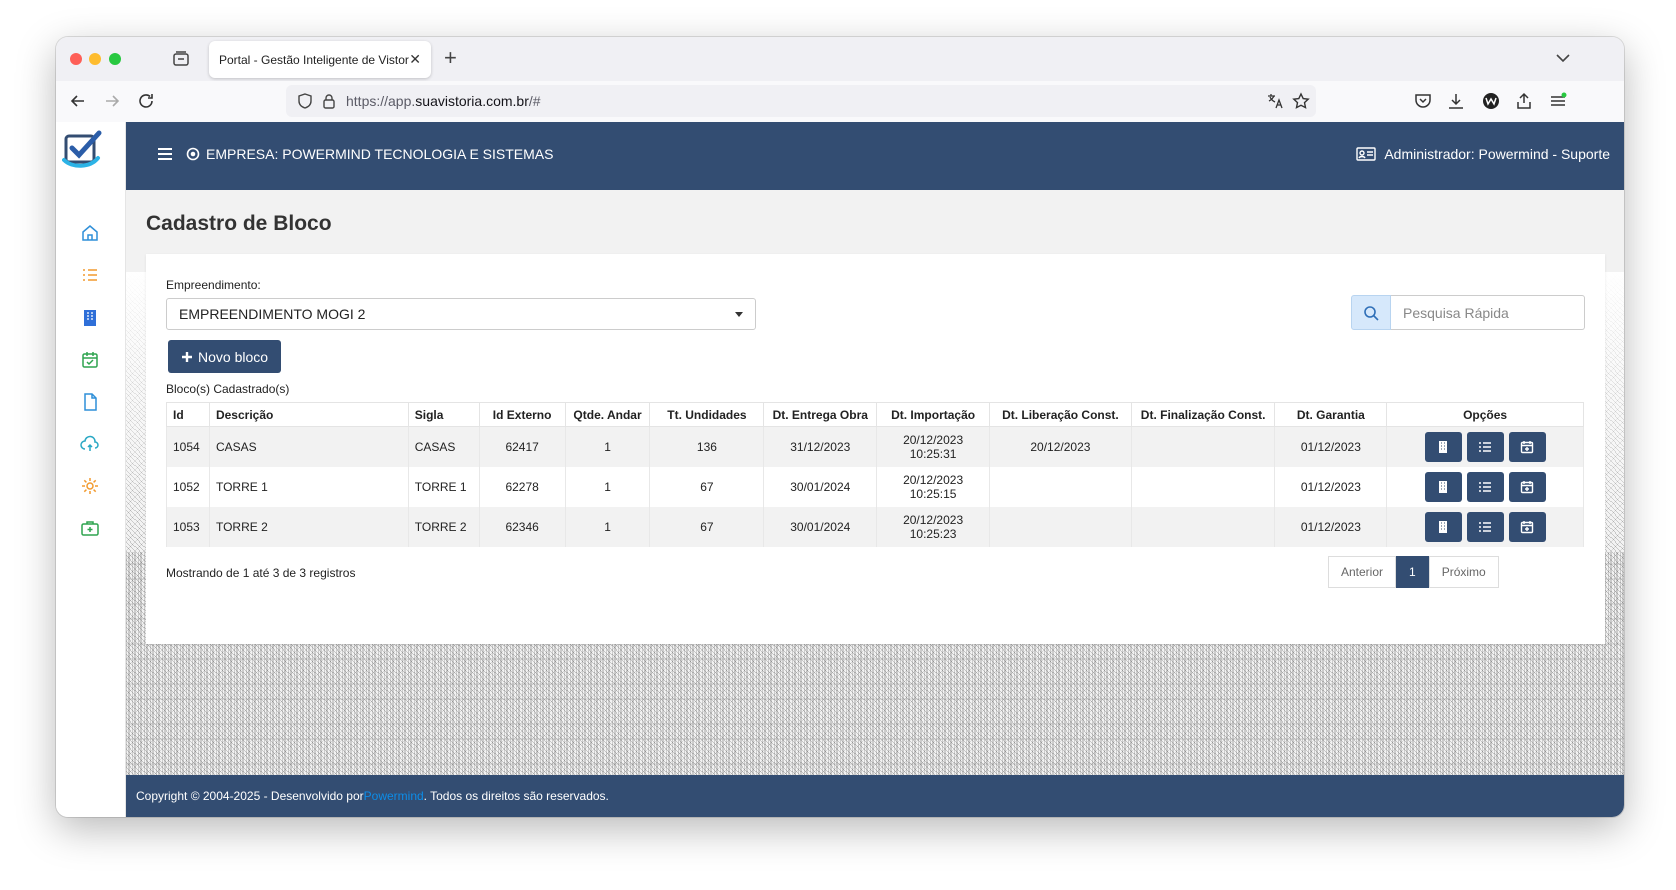 Image resolution: width=1676 pixels, height=890 pixels. I want to click on cell-dt-liberacao, so click(1060, 526).